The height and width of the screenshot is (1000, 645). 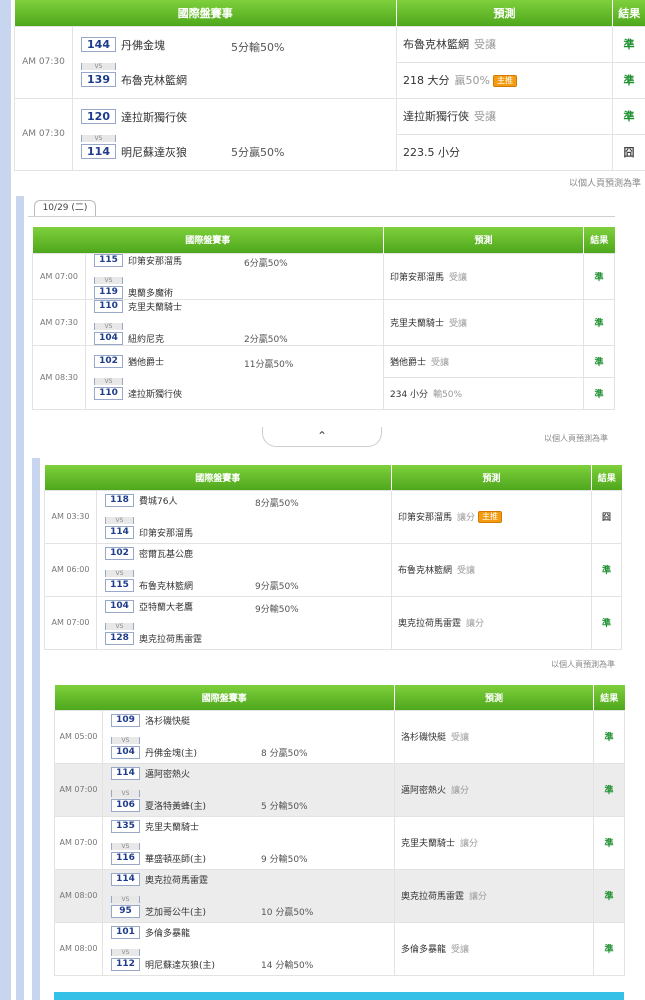 I want to click on away-team: 116 華盛頓巫師(主), so click(x=186, y=858).